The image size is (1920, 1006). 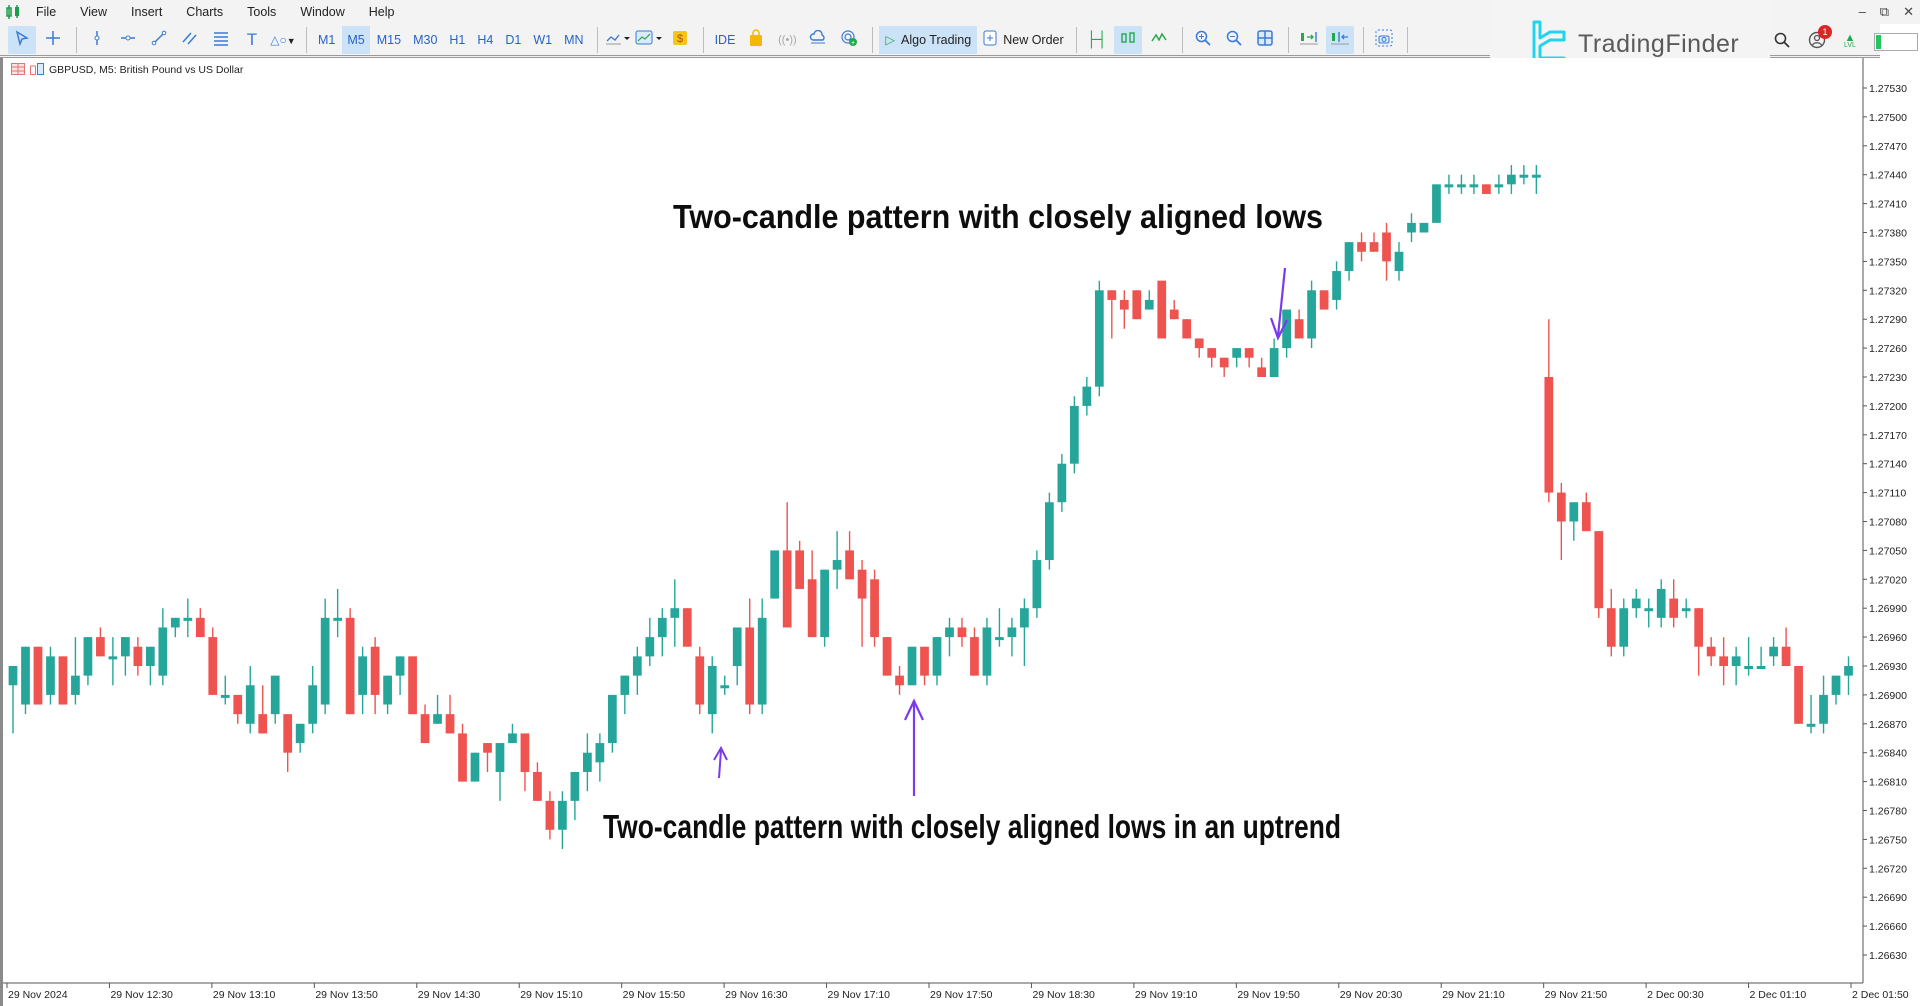 I want to click on ide-button: IDE, so click(x=725, y=40).